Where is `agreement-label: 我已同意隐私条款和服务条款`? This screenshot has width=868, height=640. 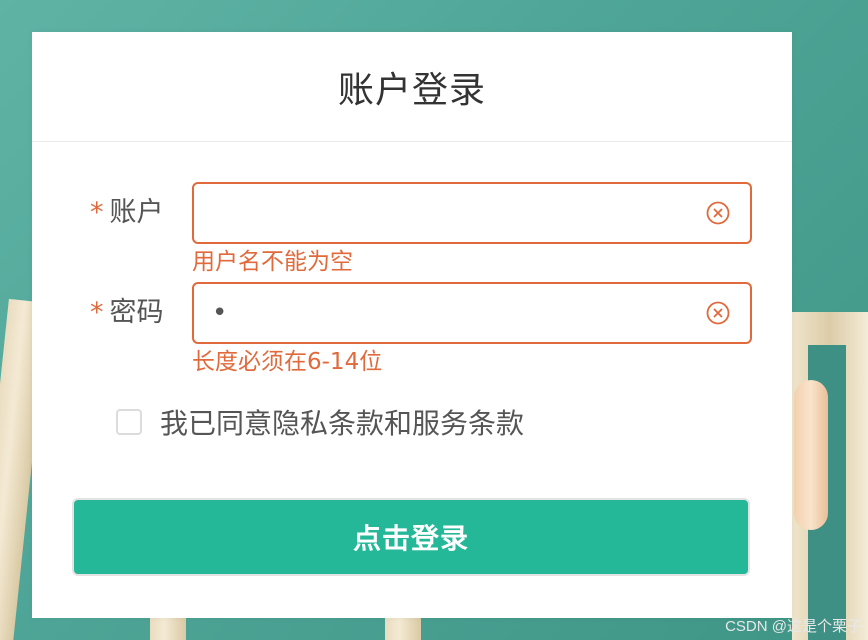
agreement-label: 我已同意隐私条款和服务条款 is located at coordinates (342, 422).